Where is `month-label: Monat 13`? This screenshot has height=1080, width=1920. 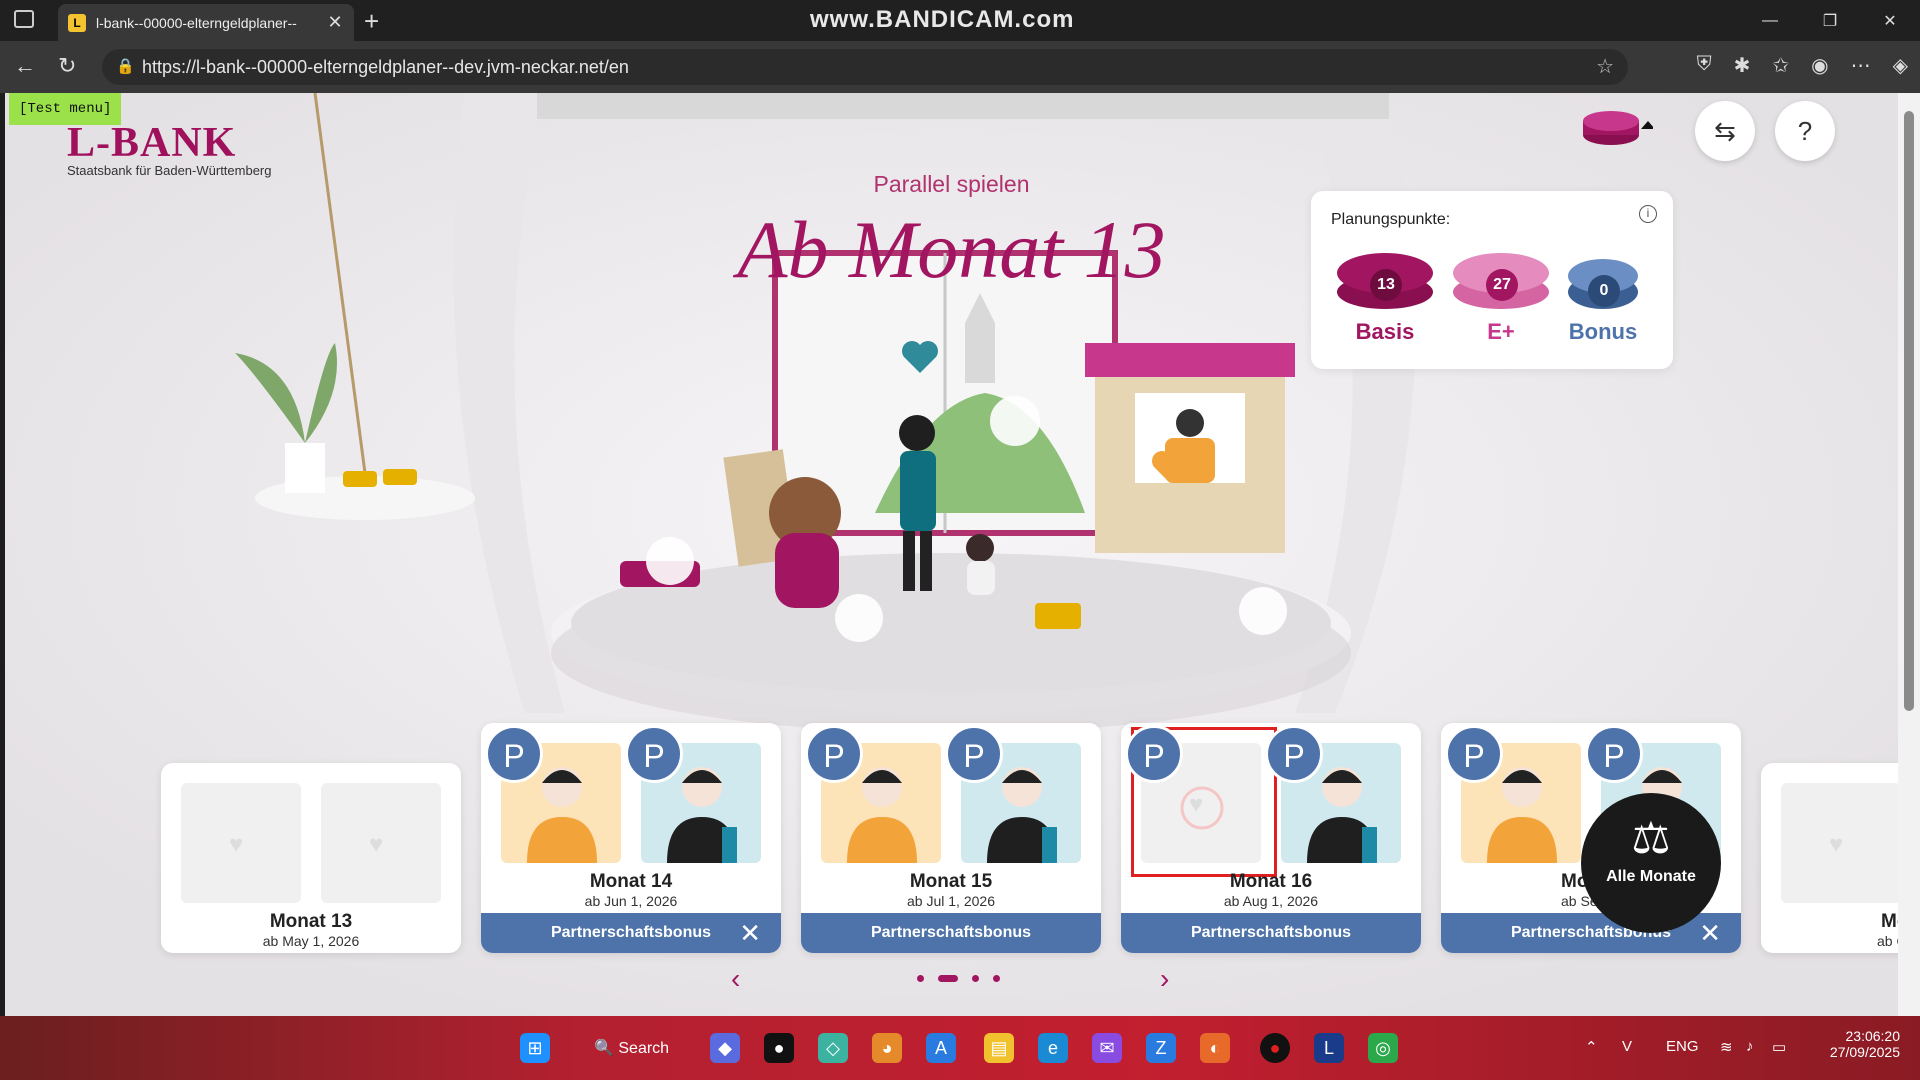
month-label: Monat 13 is located at coordinates (311, 921).